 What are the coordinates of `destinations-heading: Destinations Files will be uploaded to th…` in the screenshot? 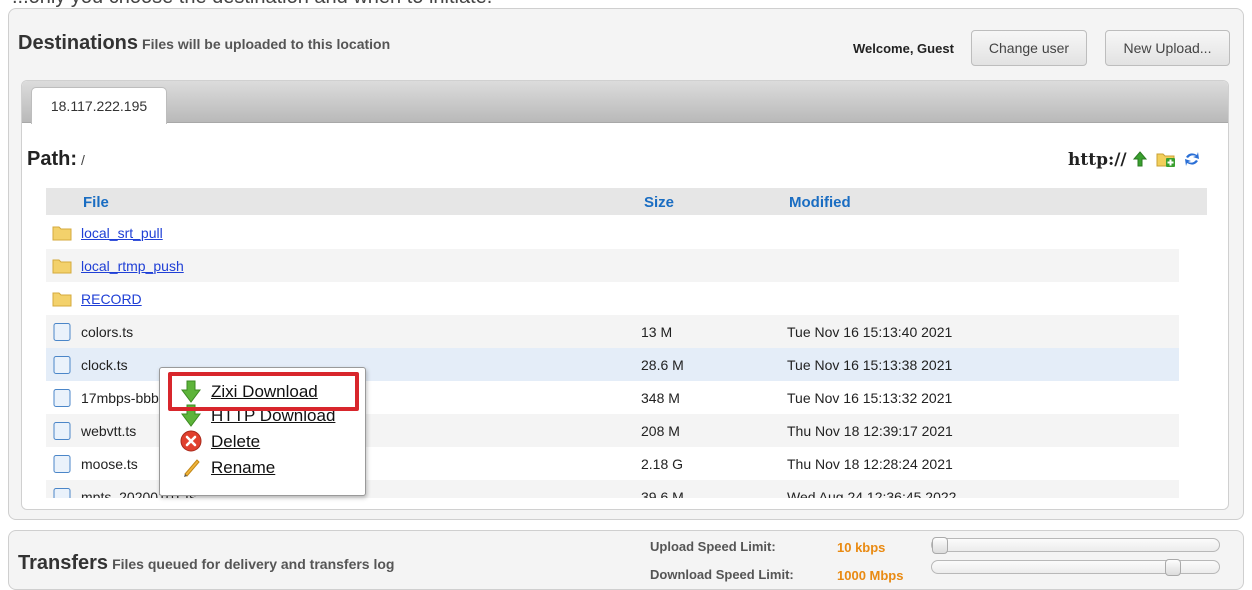 It's located at (204, 43).